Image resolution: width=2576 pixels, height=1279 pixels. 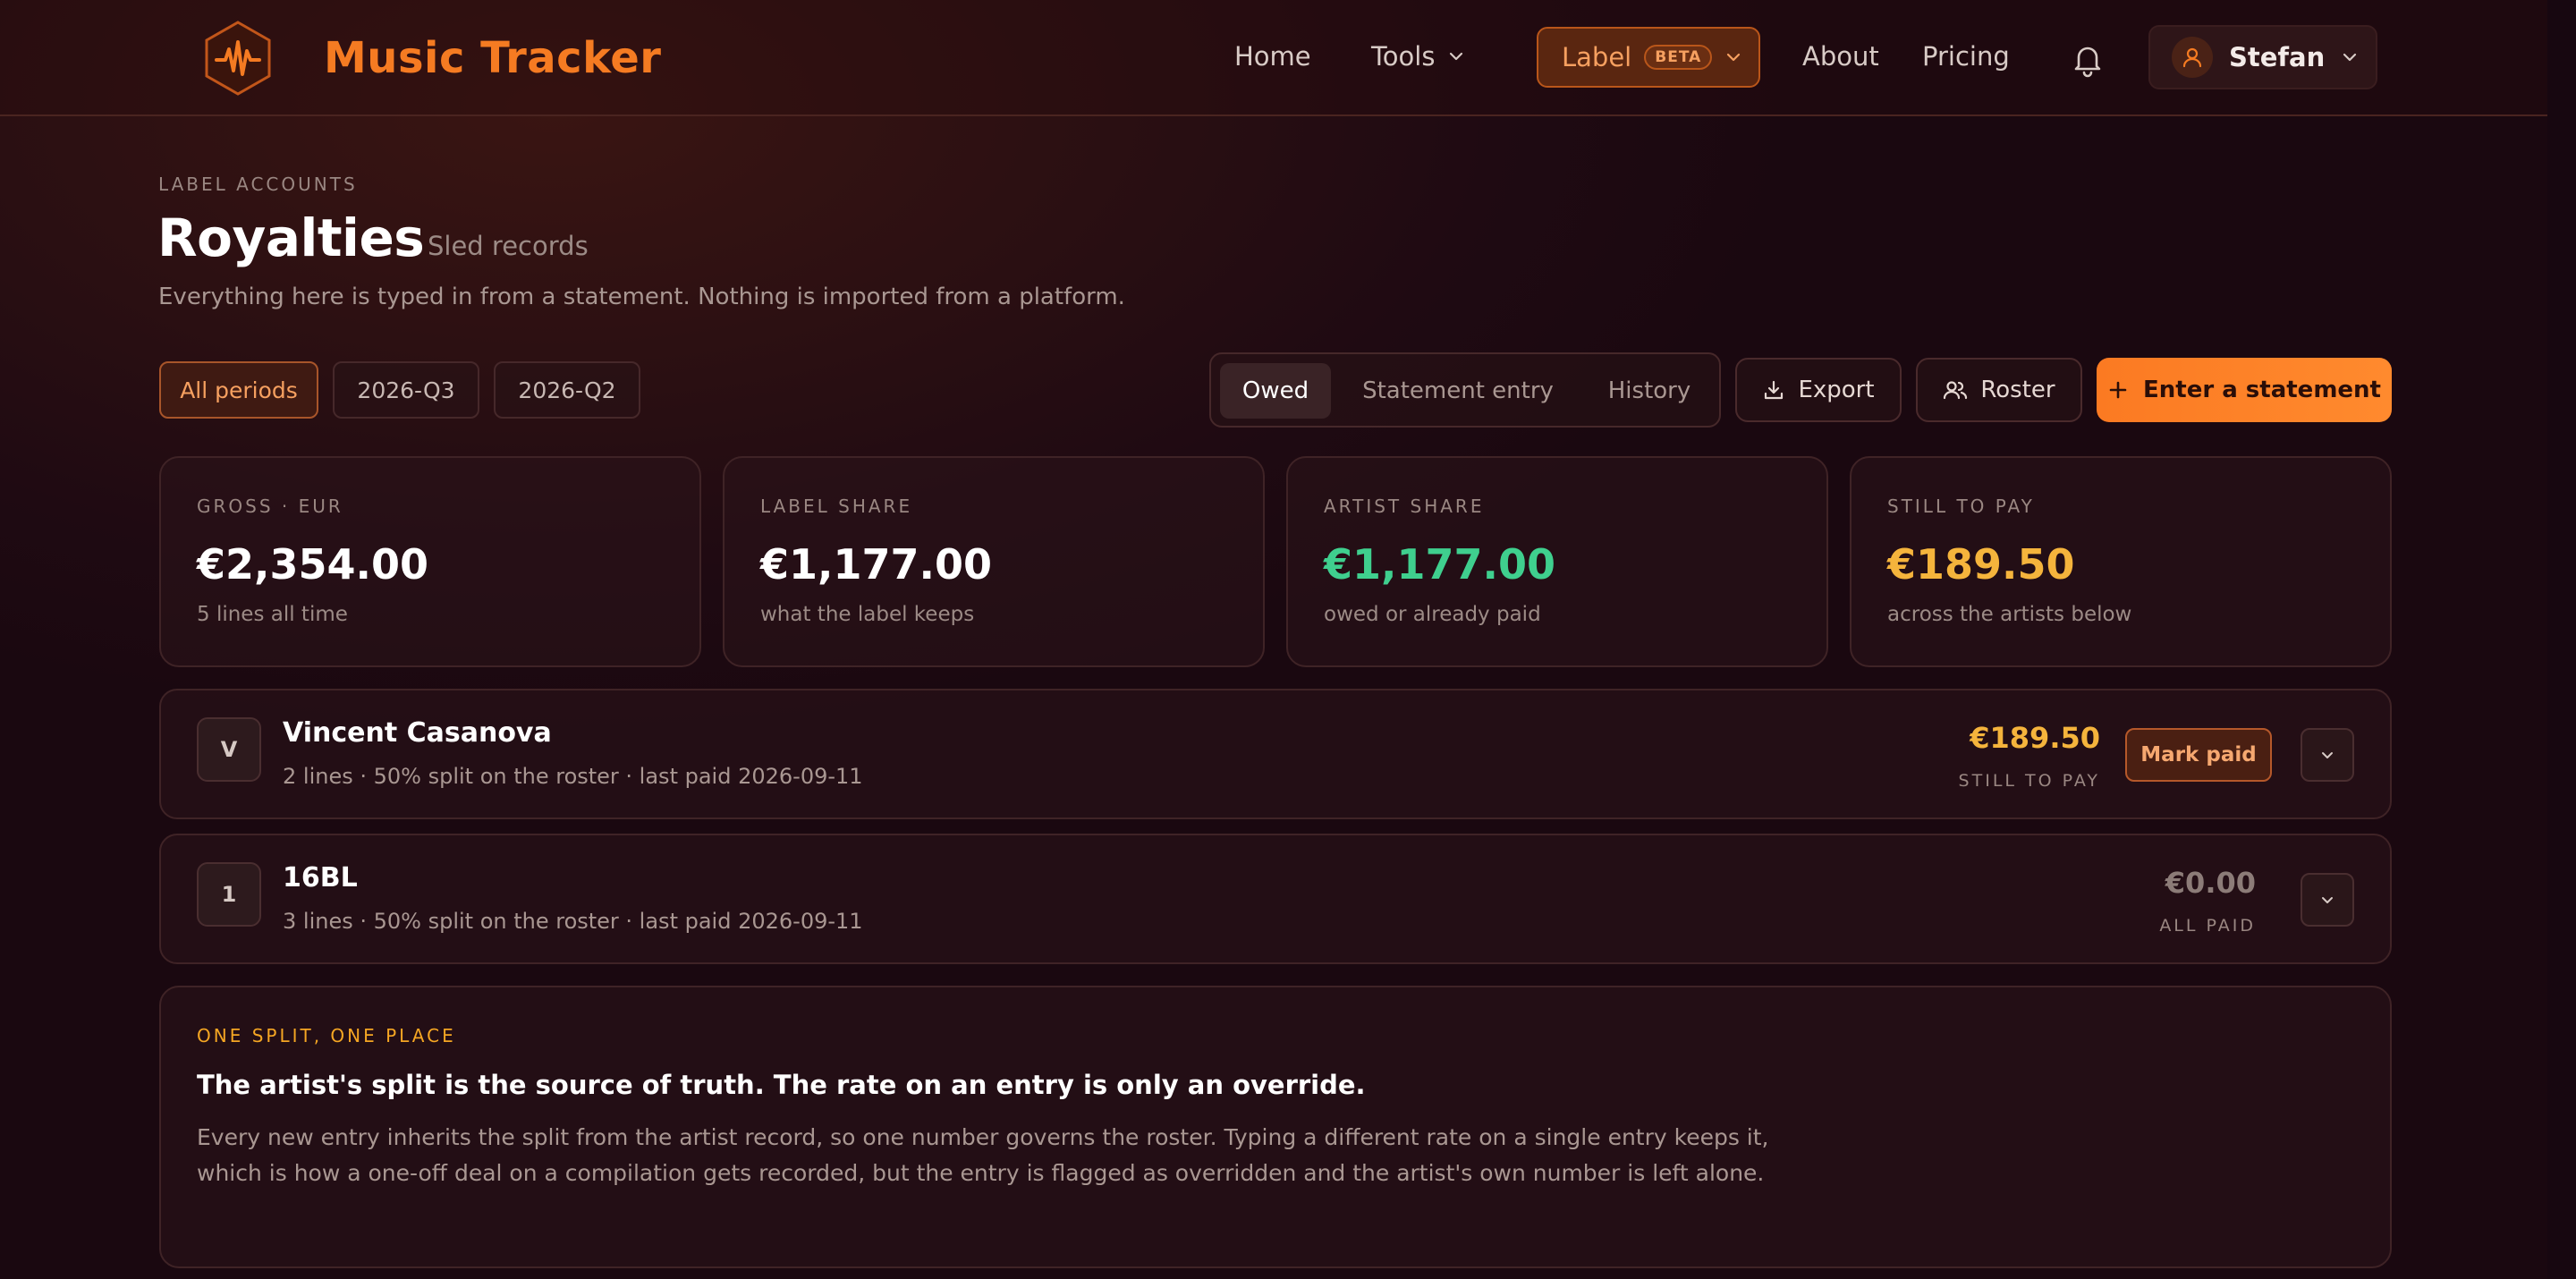 I want to click on download-icon, so click(x=1774, y=390).